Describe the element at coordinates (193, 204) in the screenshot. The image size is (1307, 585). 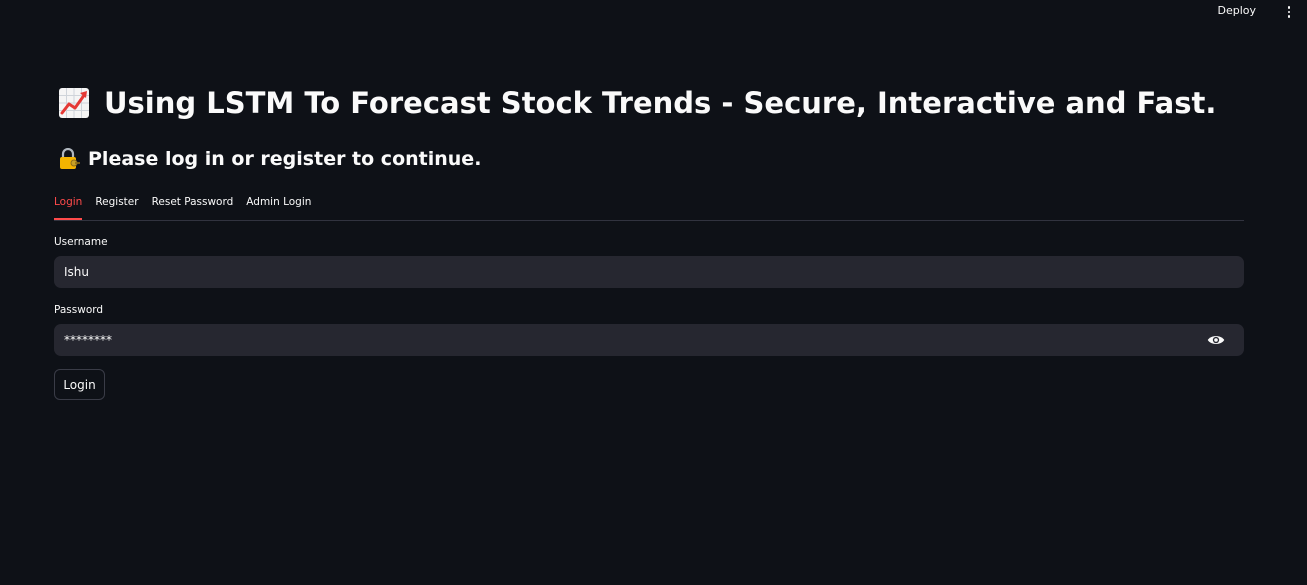
I see `tab-reset-password: Reset Password` at that location.